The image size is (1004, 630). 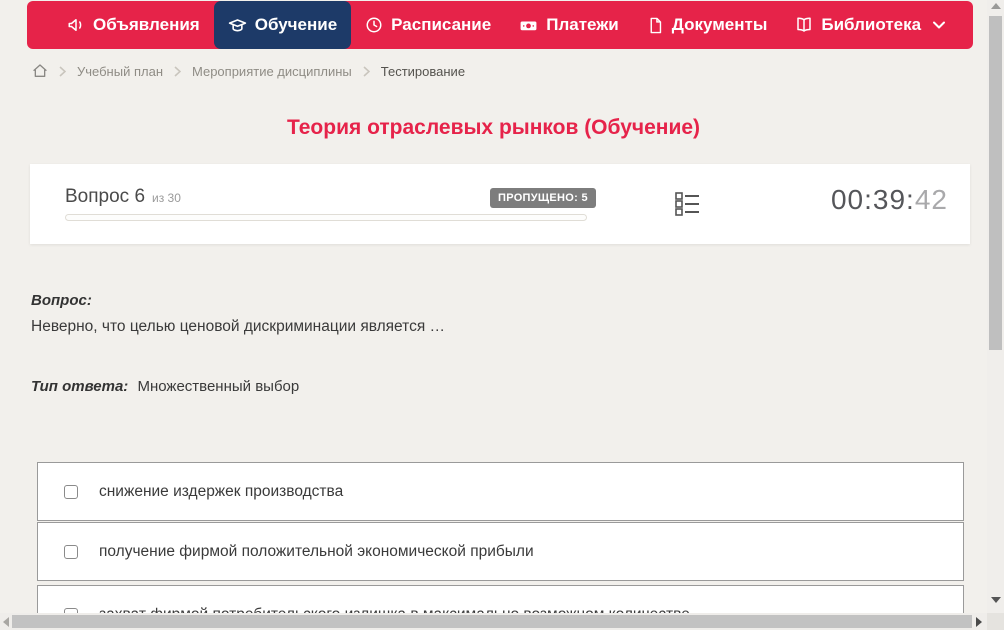 I want to click on megaphone-icon, so click(x=76, y=25).